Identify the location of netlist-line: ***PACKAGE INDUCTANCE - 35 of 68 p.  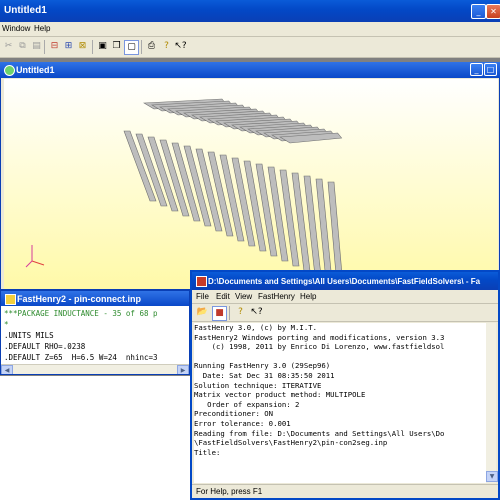
(81, 313).